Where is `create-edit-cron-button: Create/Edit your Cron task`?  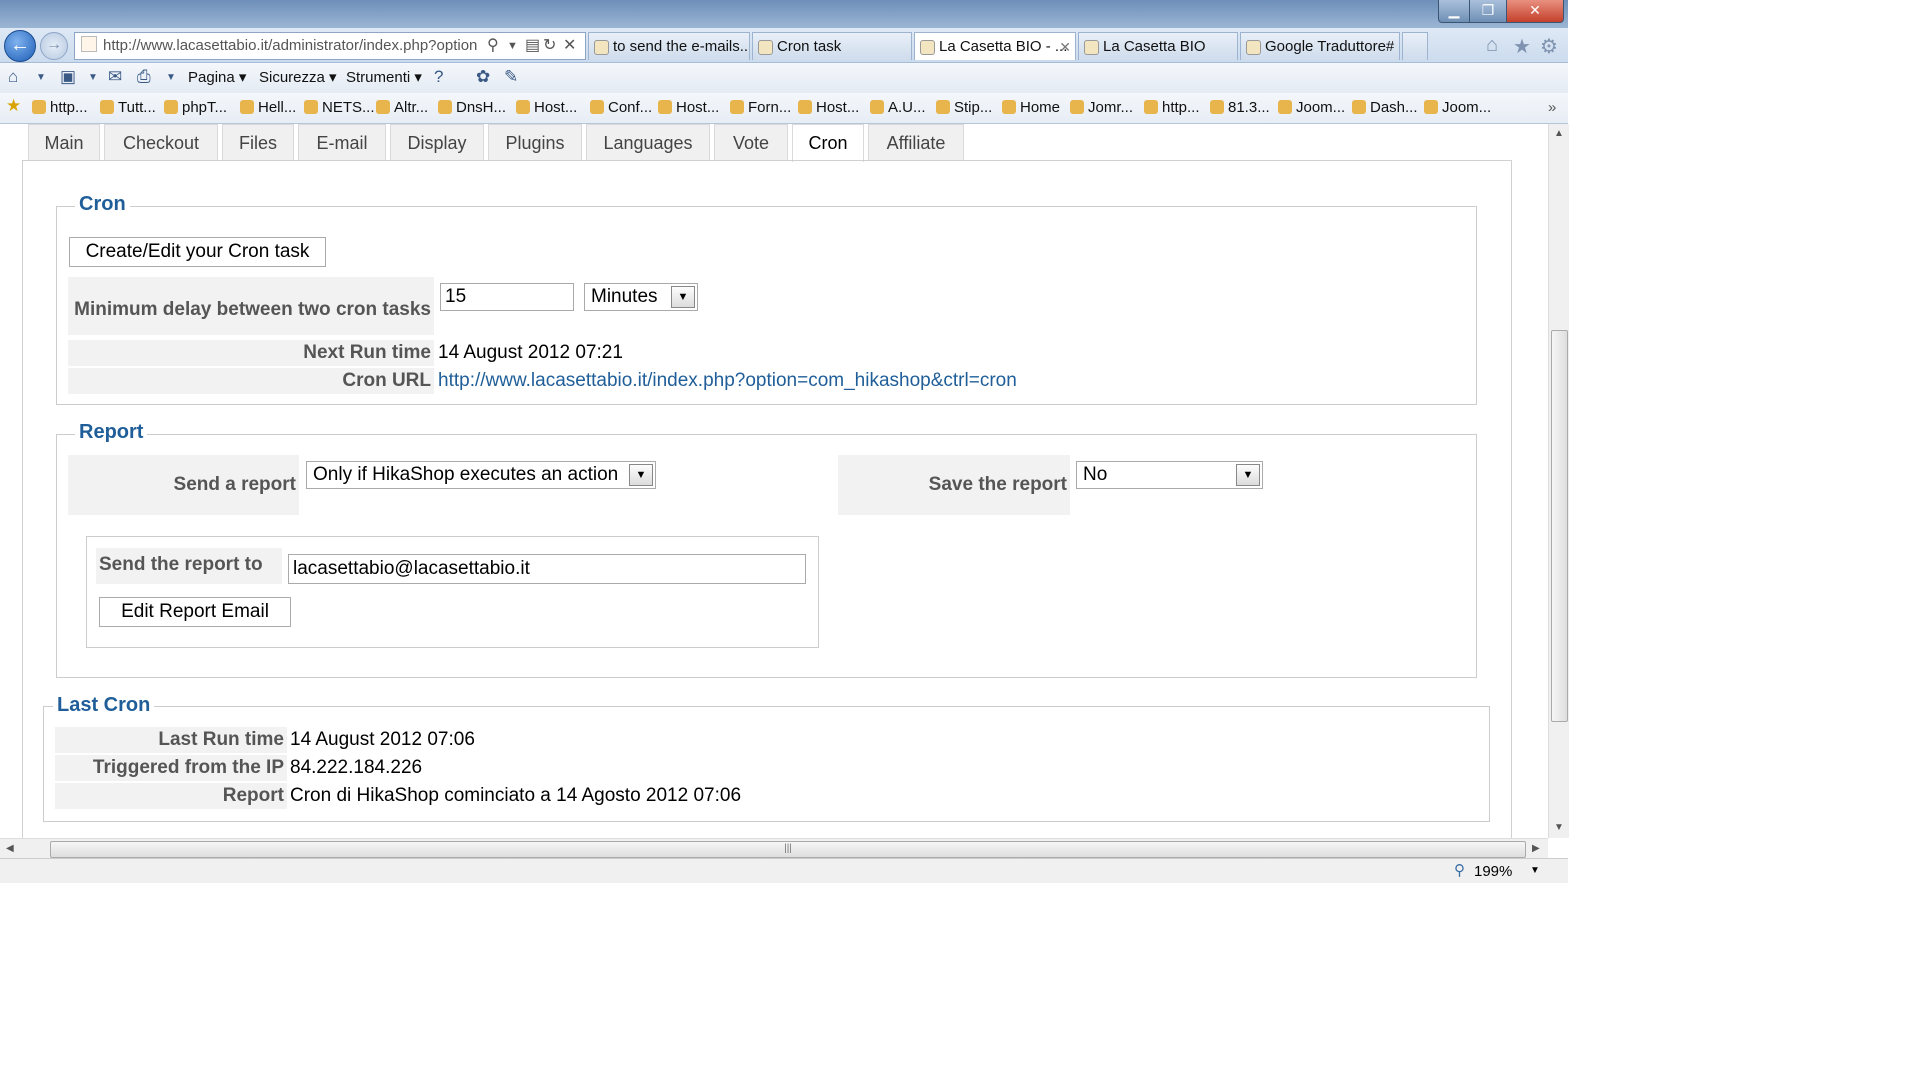
create-edit-cron-button: Create/Edit your Cron task is located at coordinates (197, 252).